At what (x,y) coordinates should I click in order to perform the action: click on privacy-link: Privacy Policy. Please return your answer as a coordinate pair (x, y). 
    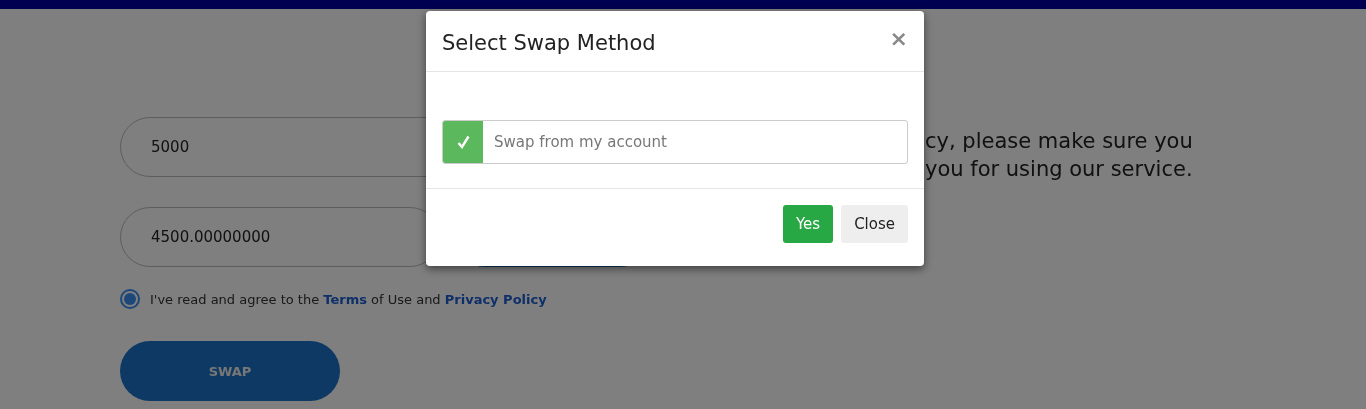
    Looking at the image, I should click on (495, 299).